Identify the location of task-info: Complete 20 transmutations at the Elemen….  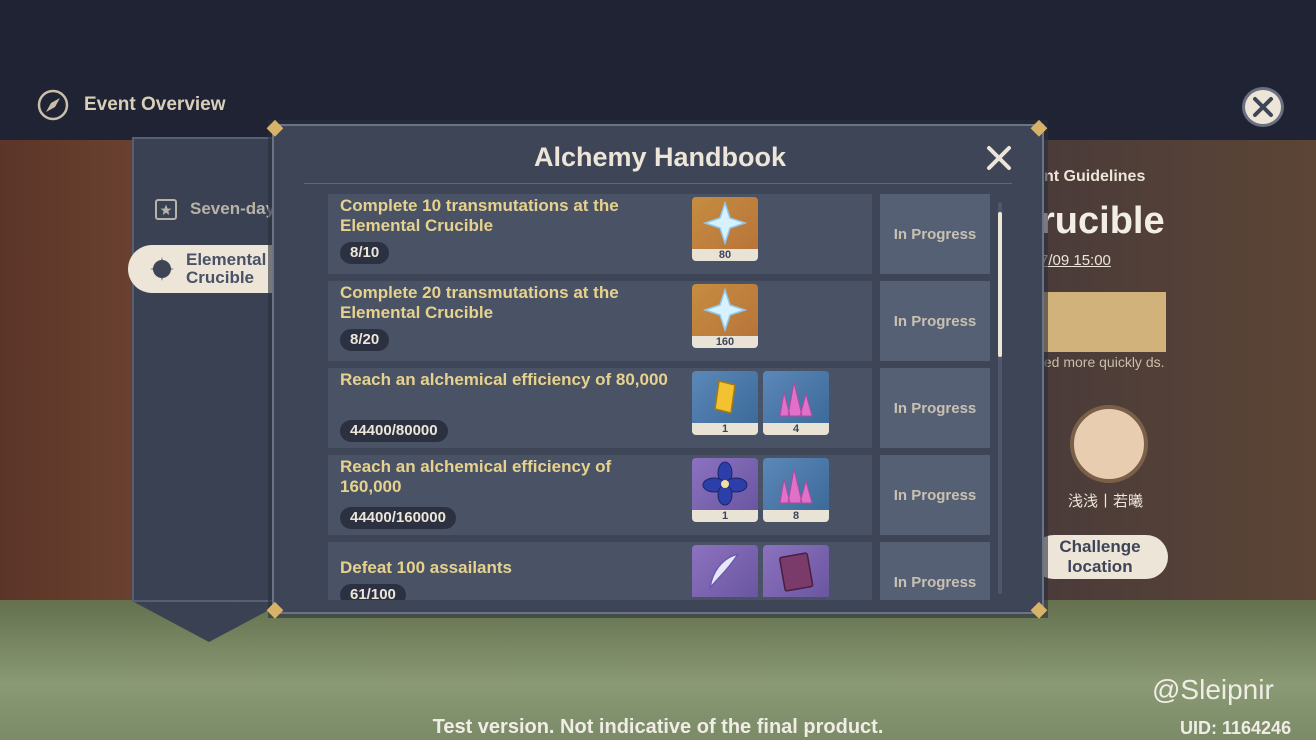
(600, 321).